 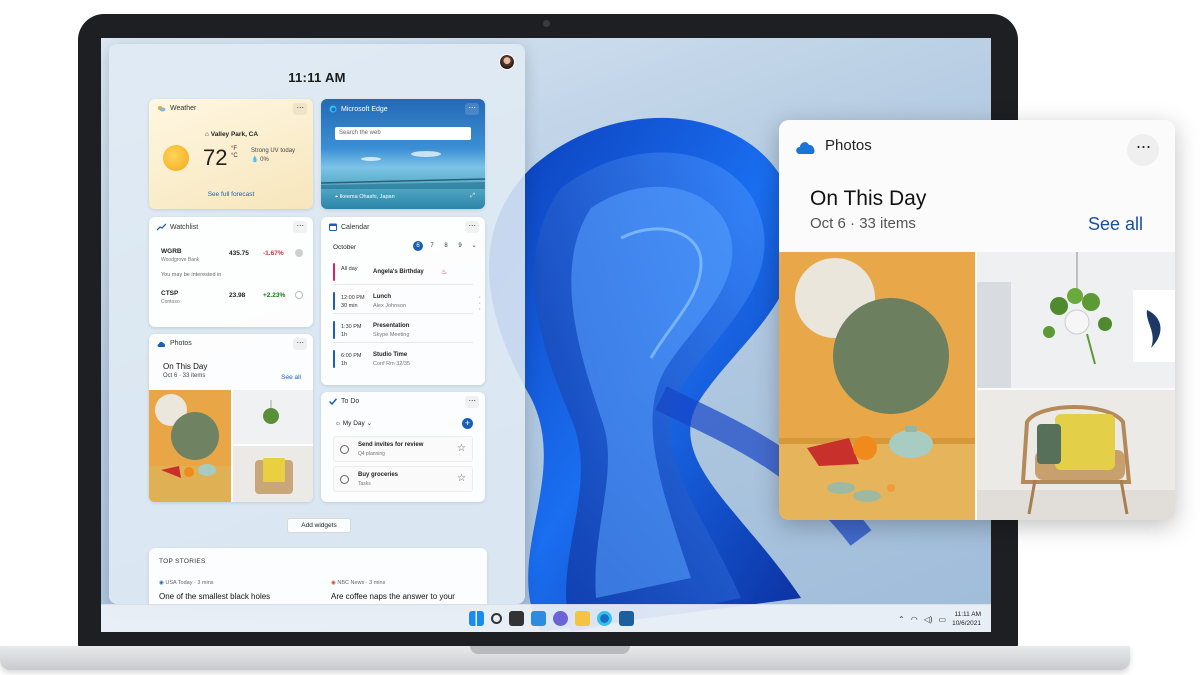 What do you see at coordinates (170, 302) in the screenshot?
I see `stock-company: Contoso` at bounding box center [170, 302].